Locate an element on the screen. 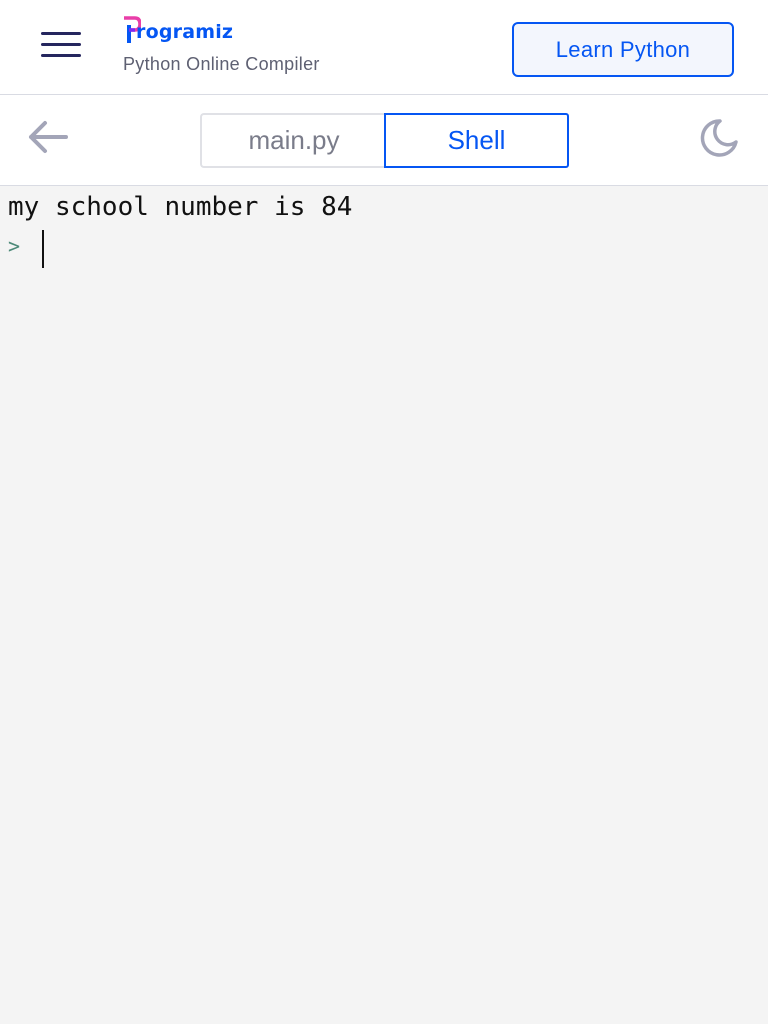 The image size is (768, 1024). tab-shell: Shell is located at coordinates (476, 140).